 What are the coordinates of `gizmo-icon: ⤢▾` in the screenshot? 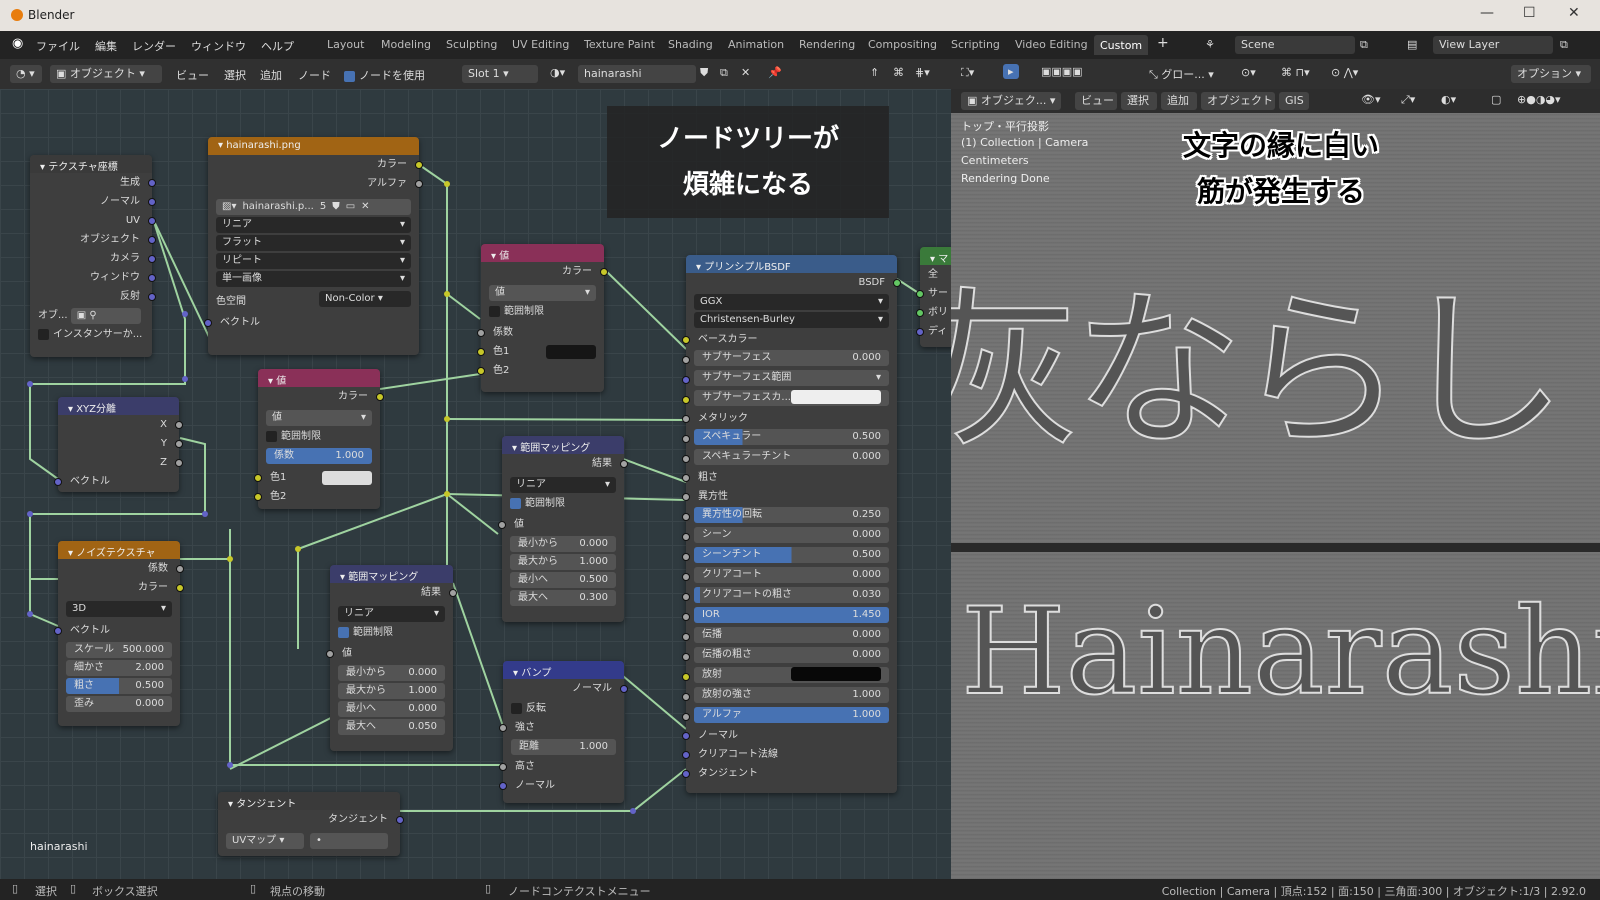 It's located at (1408, 100).